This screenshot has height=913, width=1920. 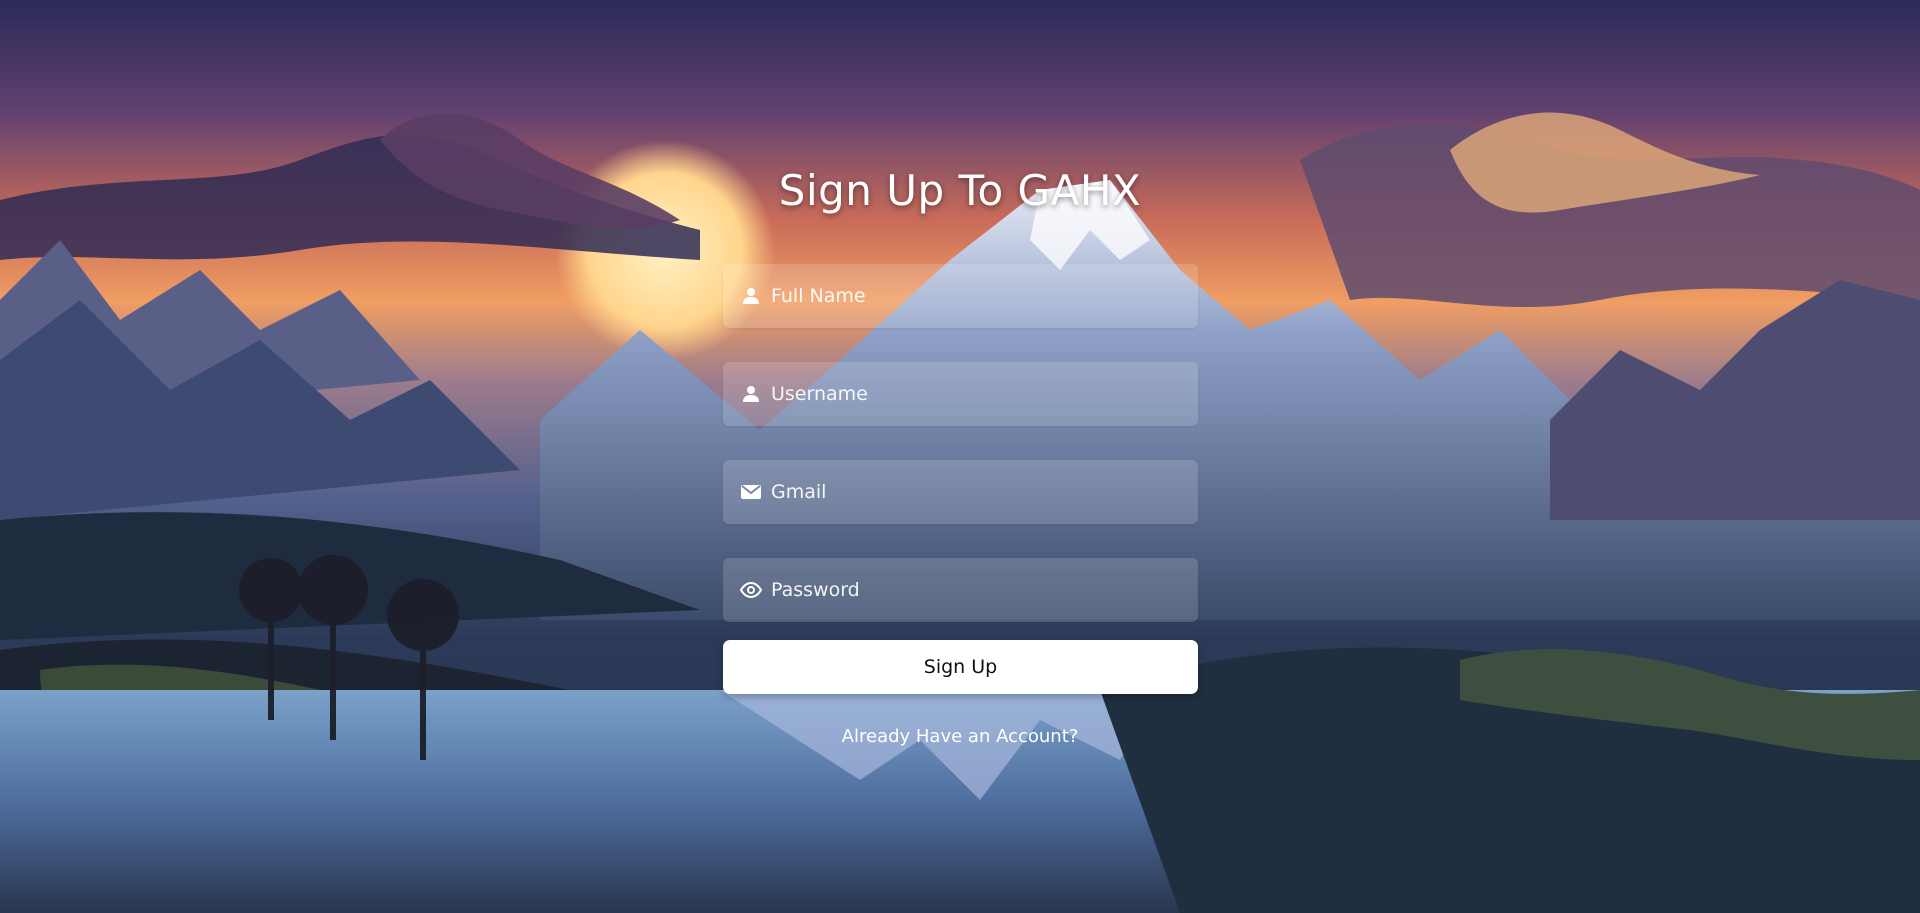 I want to click on password-input, so click(x=976, y=590).